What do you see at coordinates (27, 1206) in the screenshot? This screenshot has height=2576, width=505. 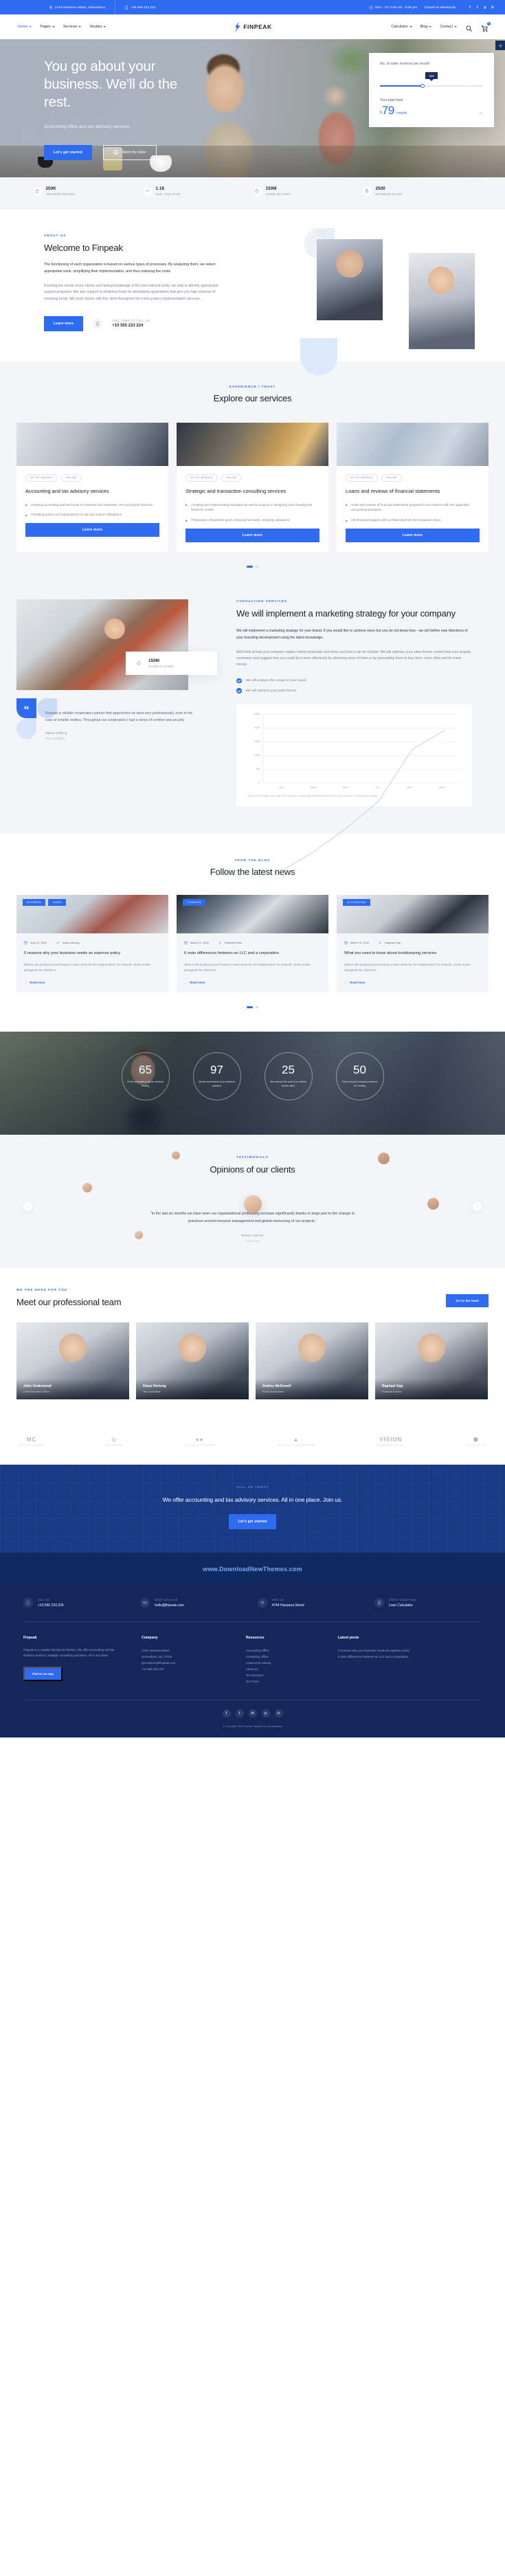 I see `testimonial-prev-button: ←` at bounding box center [27, 1206].